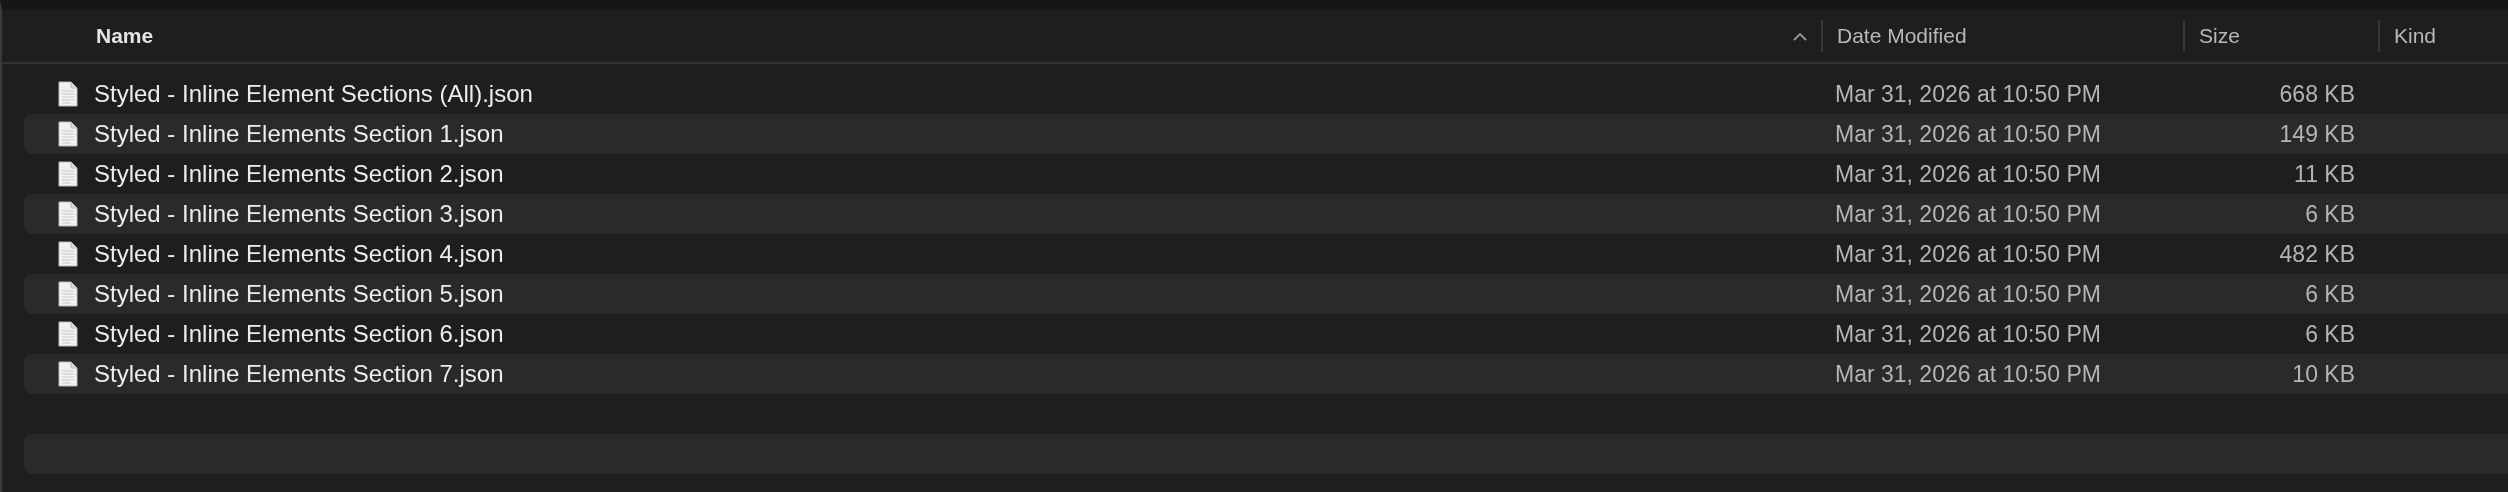 The height and width of the screenshot is (492, 2508). Describe the element at coordinates (299, 334) in the screenshot. I see `file-name: Styled - Inline Elements Section 6.json` at that location.